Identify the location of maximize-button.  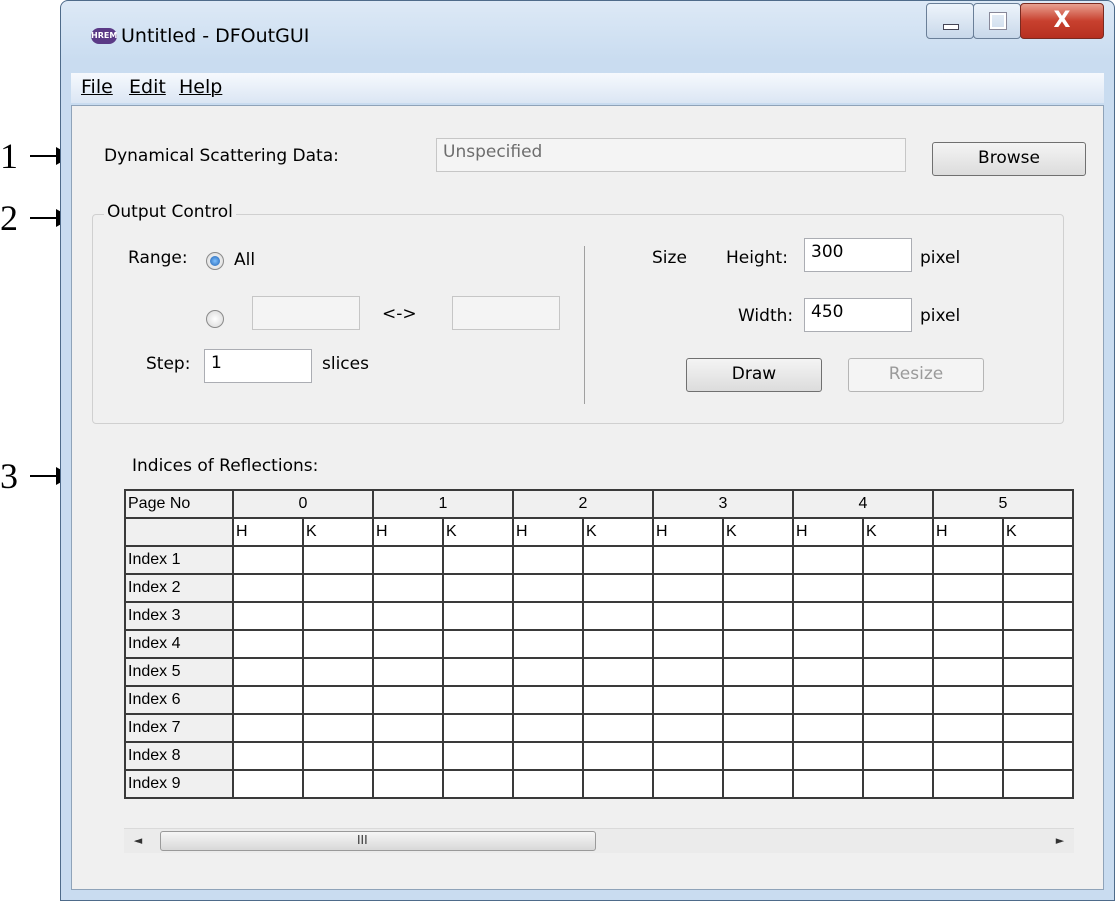
(997, 21).